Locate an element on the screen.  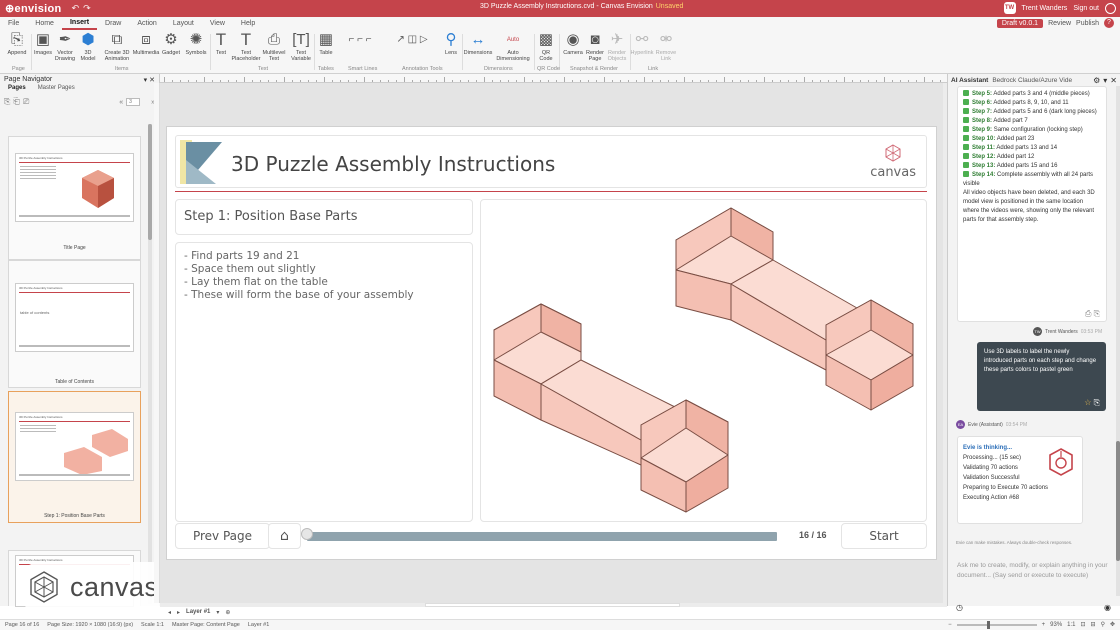
menu-help: Help is located at coordinates (248, 23).